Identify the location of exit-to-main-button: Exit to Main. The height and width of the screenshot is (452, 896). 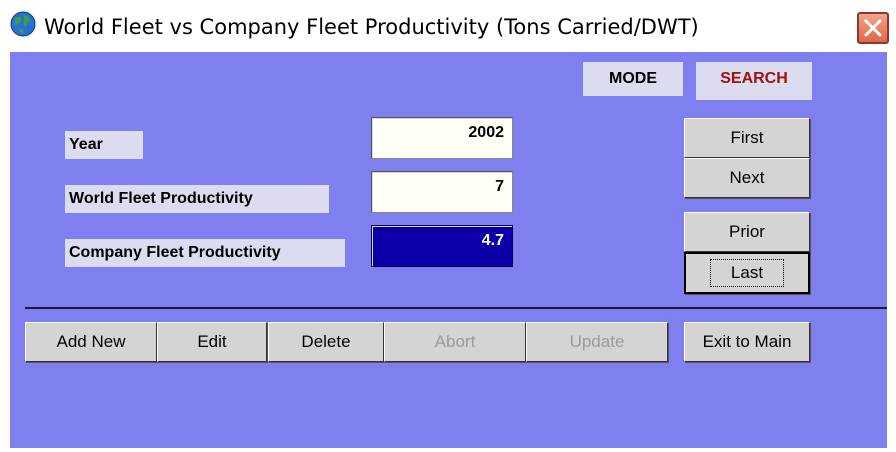
(747, 342).